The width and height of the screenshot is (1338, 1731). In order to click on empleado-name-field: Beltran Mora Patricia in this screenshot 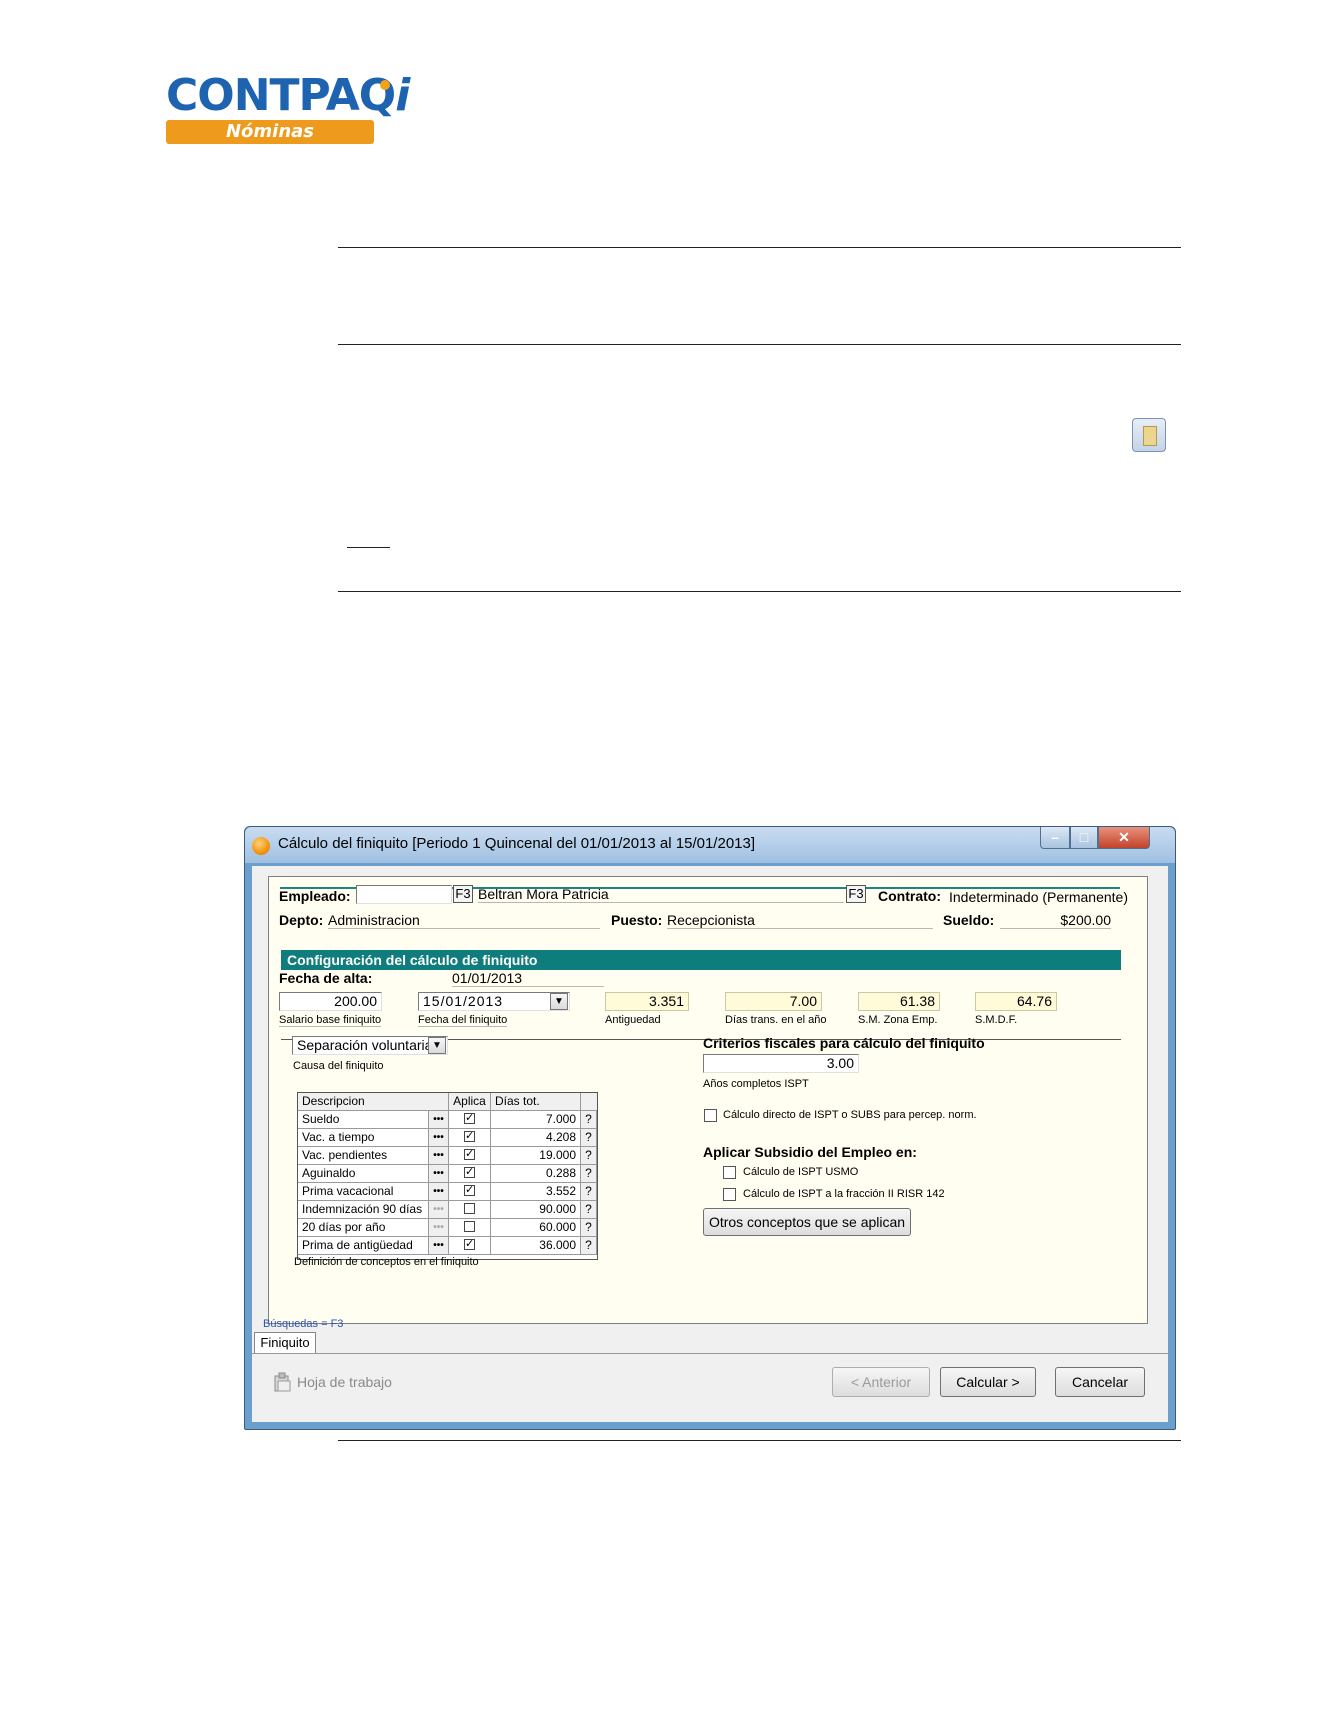, I will do `click(661, 894)`.